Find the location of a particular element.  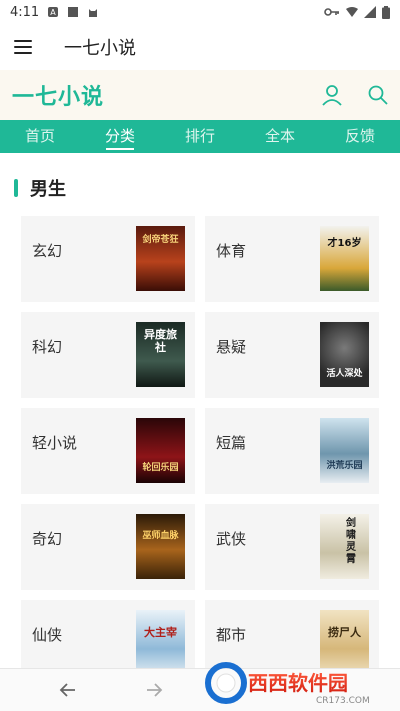

category-label: 短篇 is located at coordinates (231, 443).